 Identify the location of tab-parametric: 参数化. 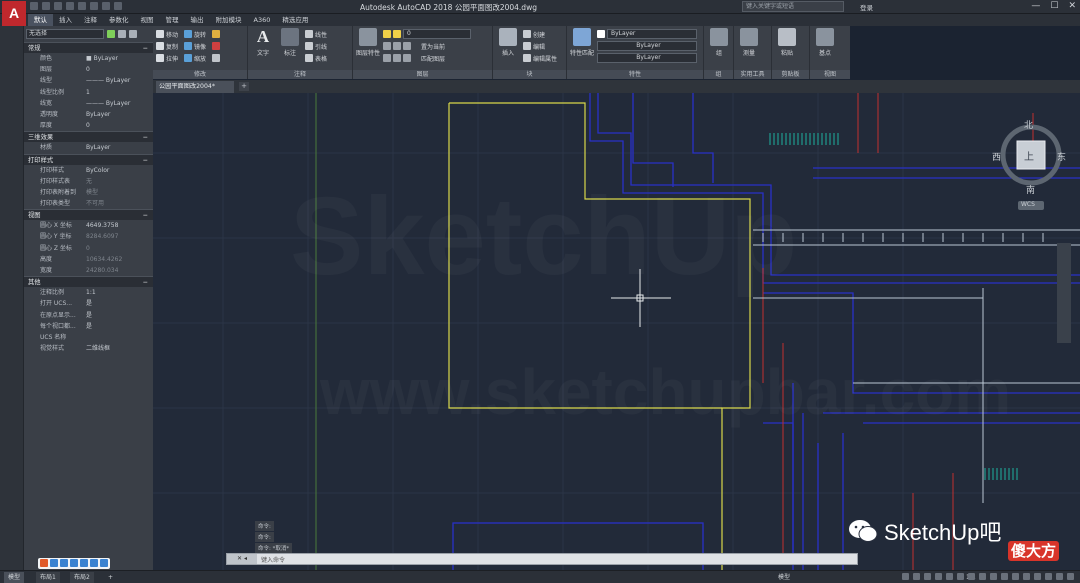
(119, 20).